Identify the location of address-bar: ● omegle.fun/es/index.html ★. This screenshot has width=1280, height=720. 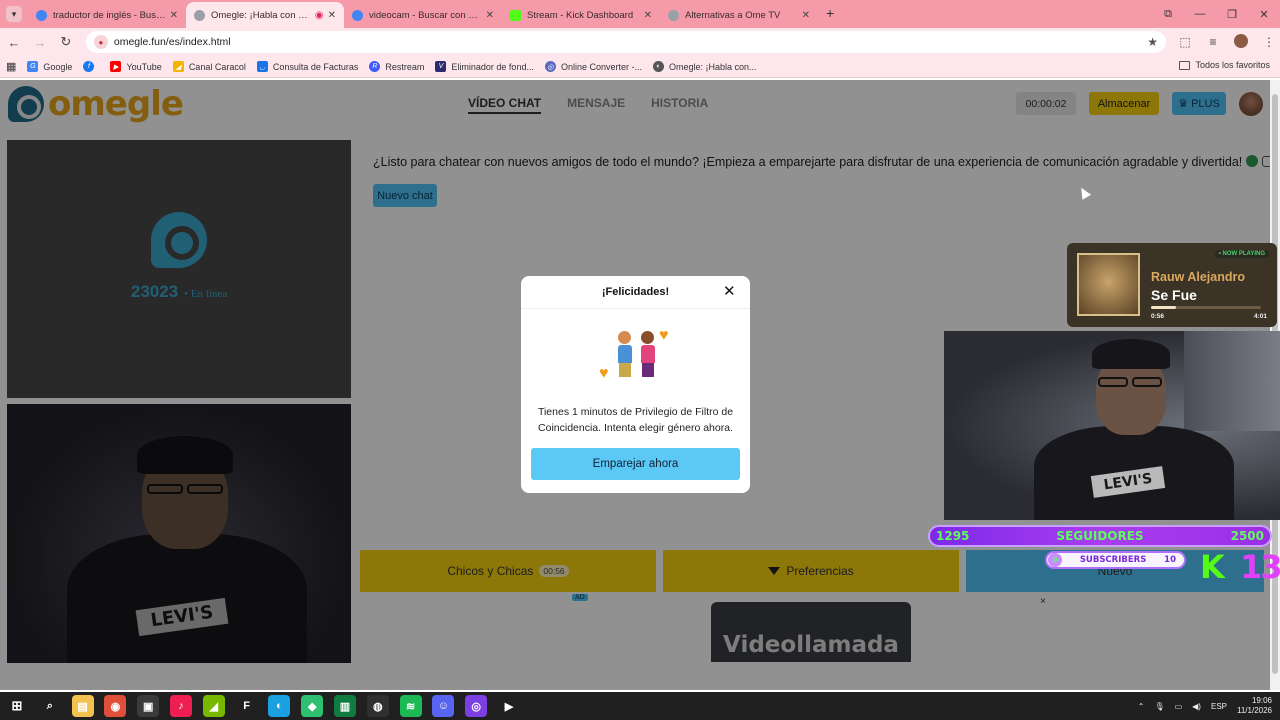
(625, 42).